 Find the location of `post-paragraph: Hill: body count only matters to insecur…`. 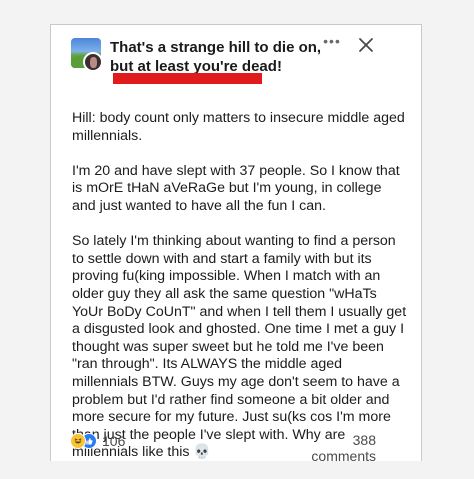

post-paragraph: Hill: body count only matters to insecur… is located at coordinates (238, 127).